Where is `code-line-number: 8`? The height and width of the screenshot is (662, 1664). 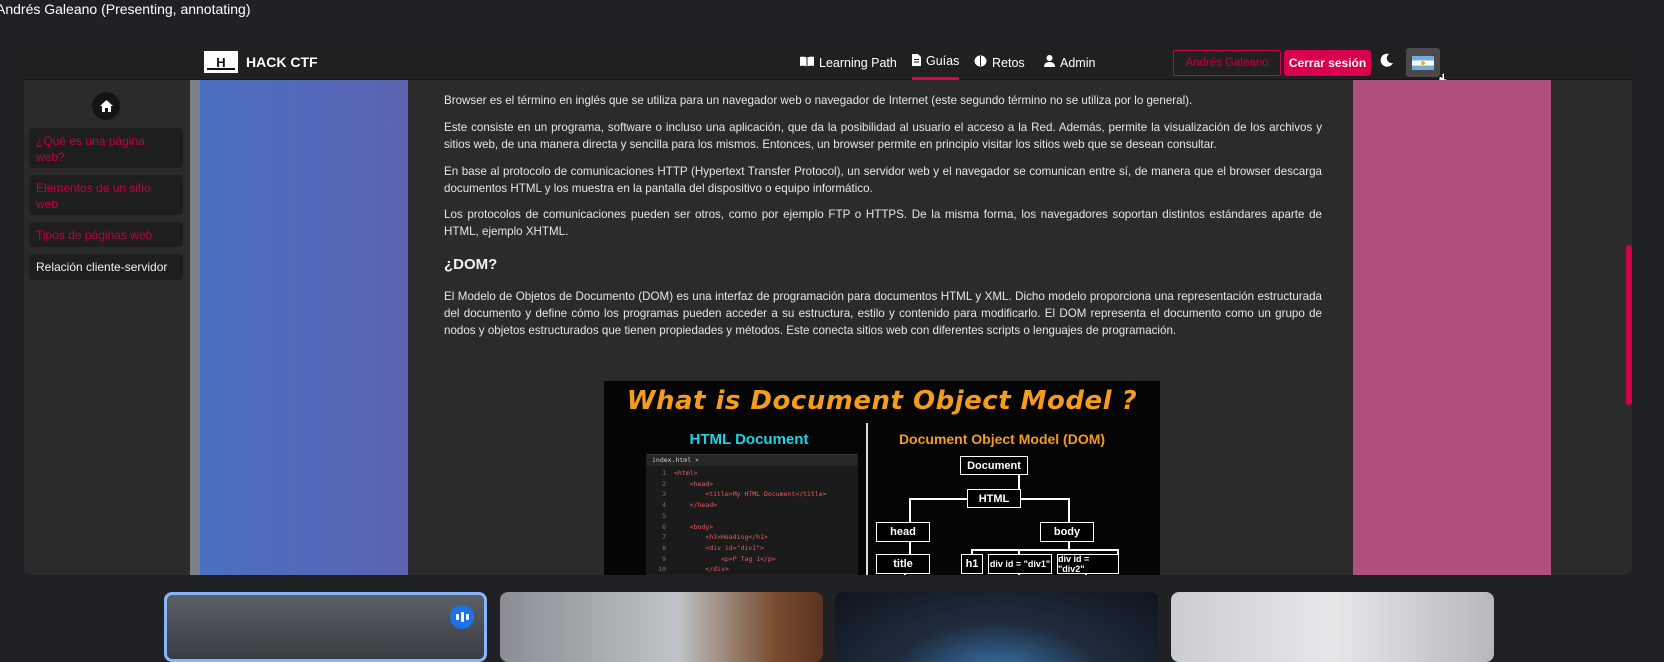
code-line-number: 8 is located at coordinates (664, 547).